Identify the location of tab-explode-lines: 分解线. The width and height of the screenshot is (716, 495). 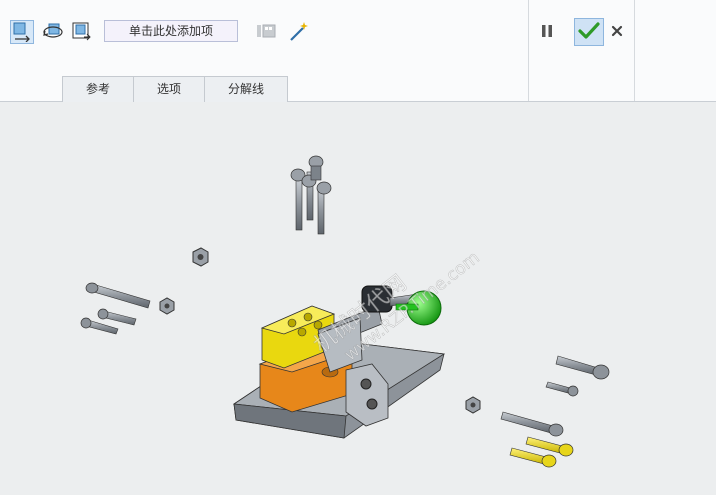
(246, 89).